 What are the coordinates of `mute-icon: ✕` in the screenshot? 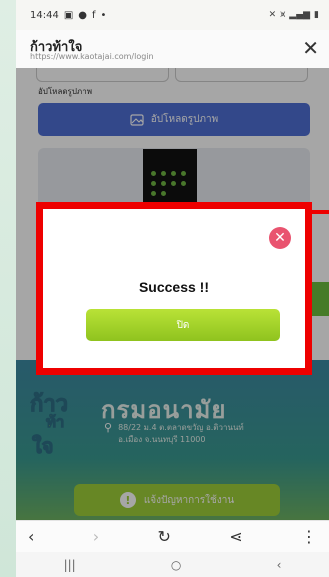 It's located at (272, 15).